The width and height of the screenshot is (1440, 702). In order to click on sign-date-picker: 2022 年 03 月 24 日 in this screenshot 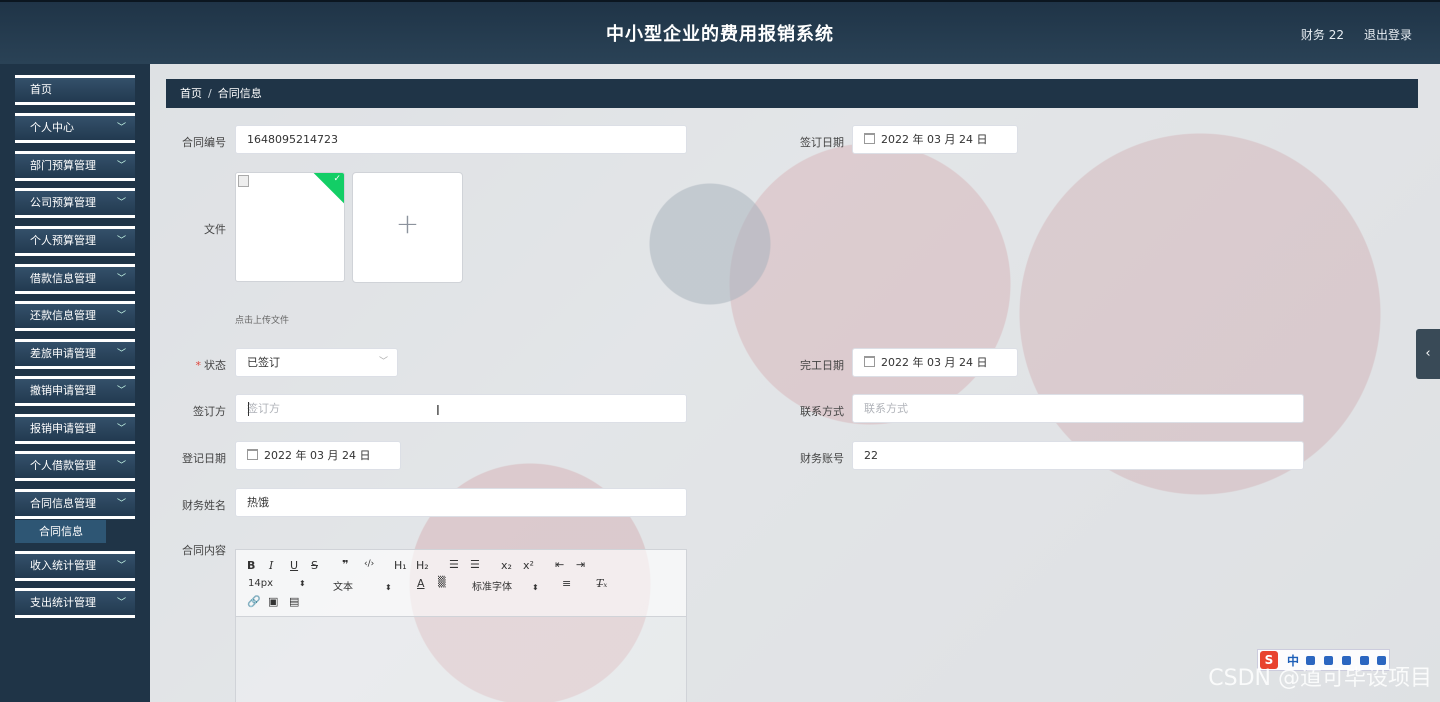, I will do `click(935, 139)`.